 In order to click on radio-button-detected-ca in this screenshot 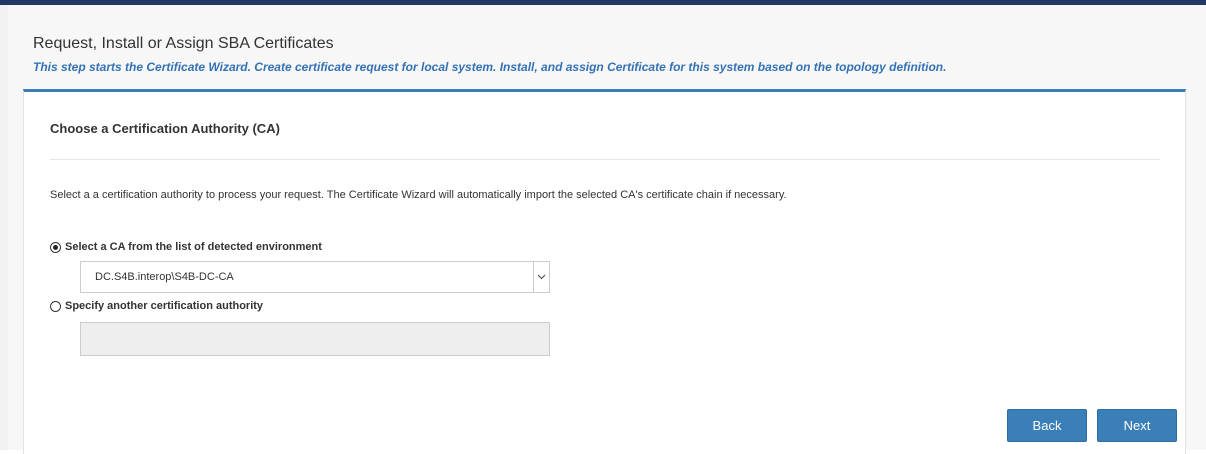, I will do `click(55, 247)`.